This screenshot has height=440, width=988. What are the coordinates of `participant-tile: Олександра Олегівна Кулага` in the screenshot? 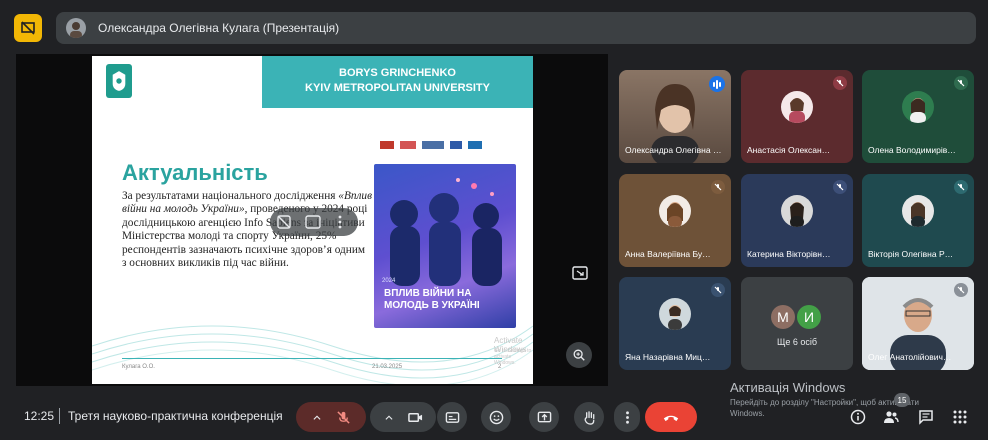 It's located at (675, 116).